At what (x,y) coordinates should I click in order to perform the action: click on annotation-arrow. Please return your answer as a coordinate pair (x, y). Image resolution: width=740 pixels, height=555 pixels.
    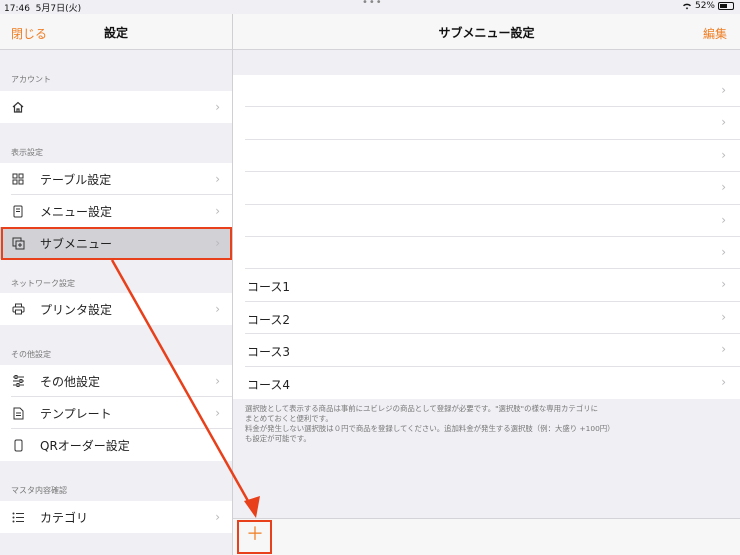
    Looking at the image, I should click on (185, 388).